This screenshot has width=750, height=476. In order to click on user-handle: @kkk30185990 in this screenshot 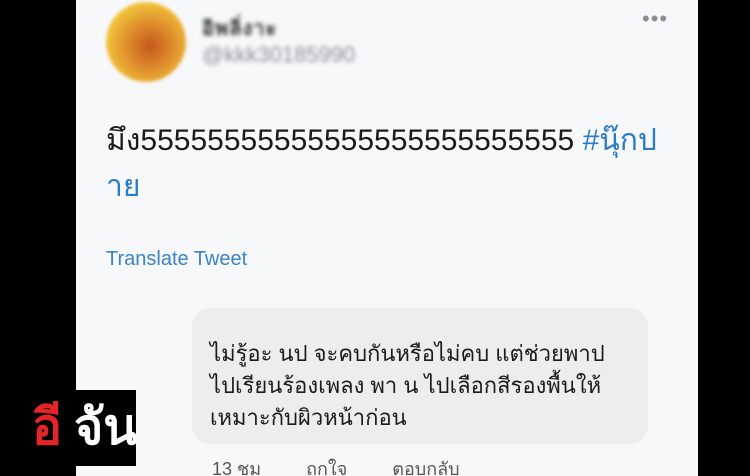, I will do `click(278, 55)`.